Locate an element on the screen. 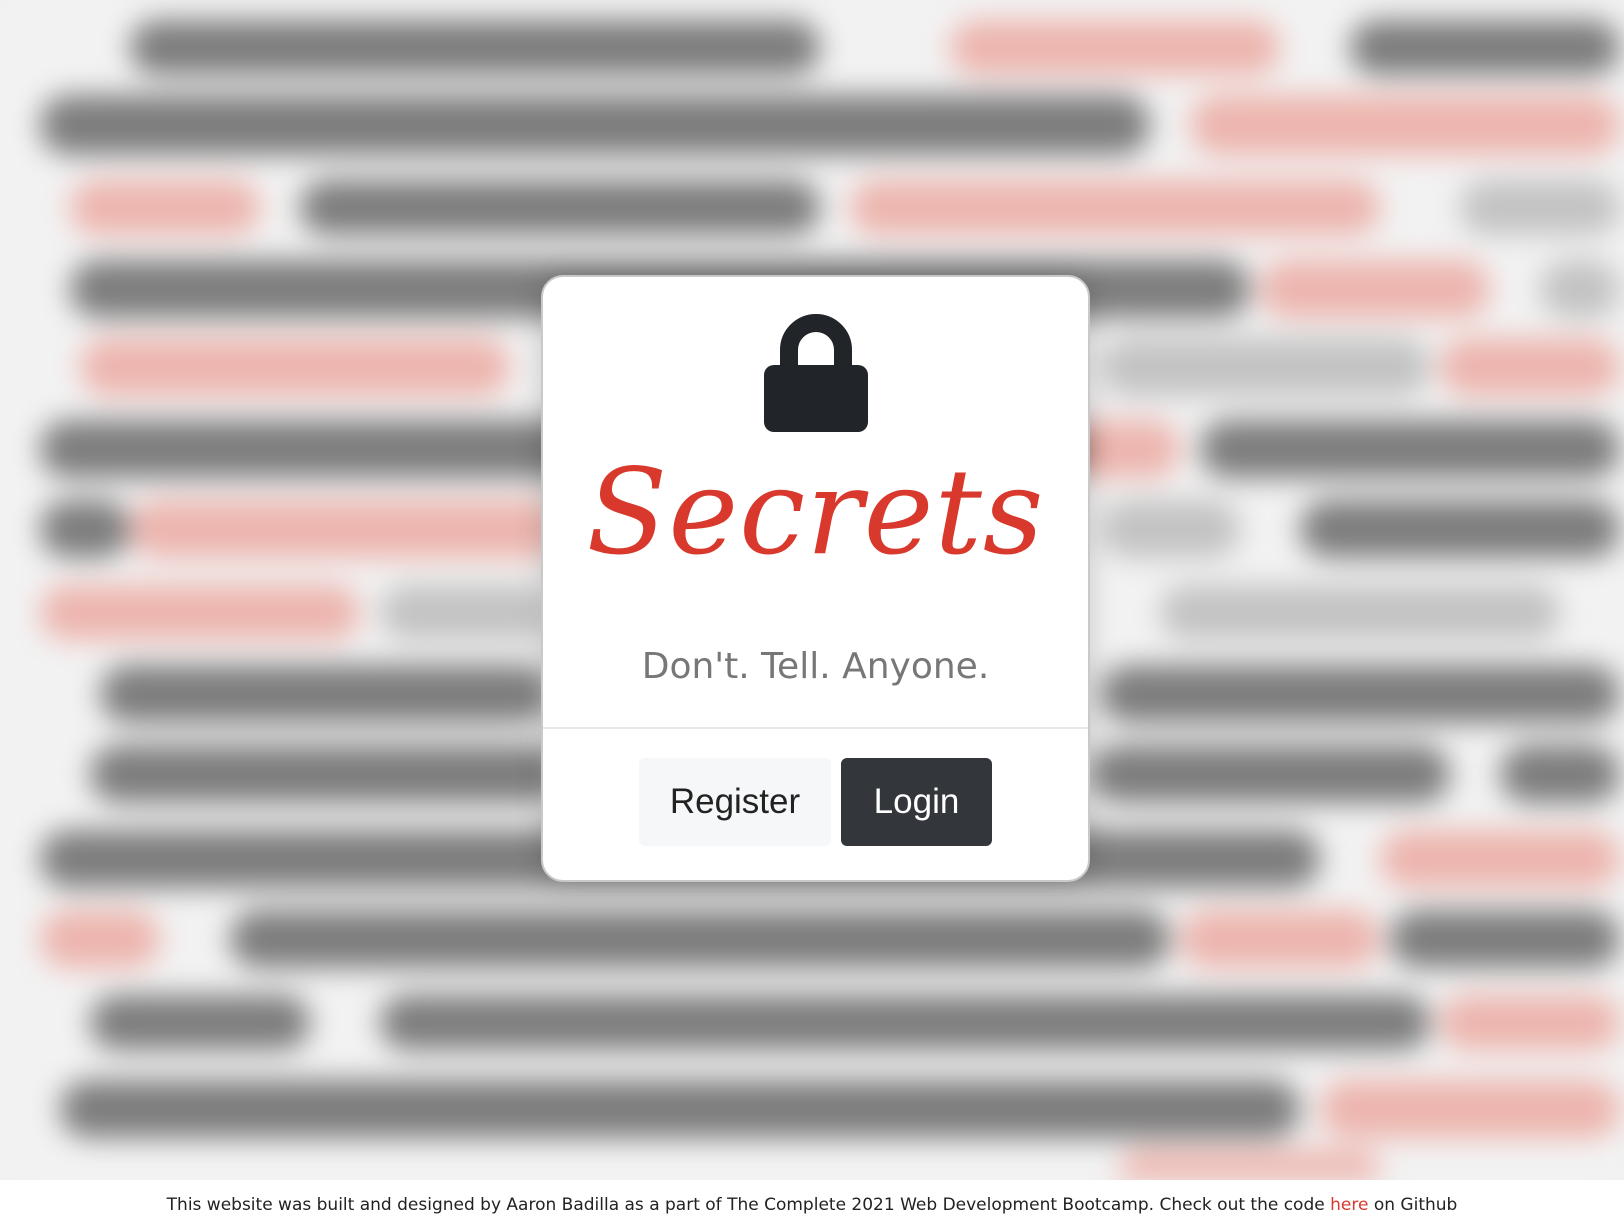 Image resolution: width=1624 pixels, height=1230 pixels. card-actions: Register Login is located at coordinates (815, 802).